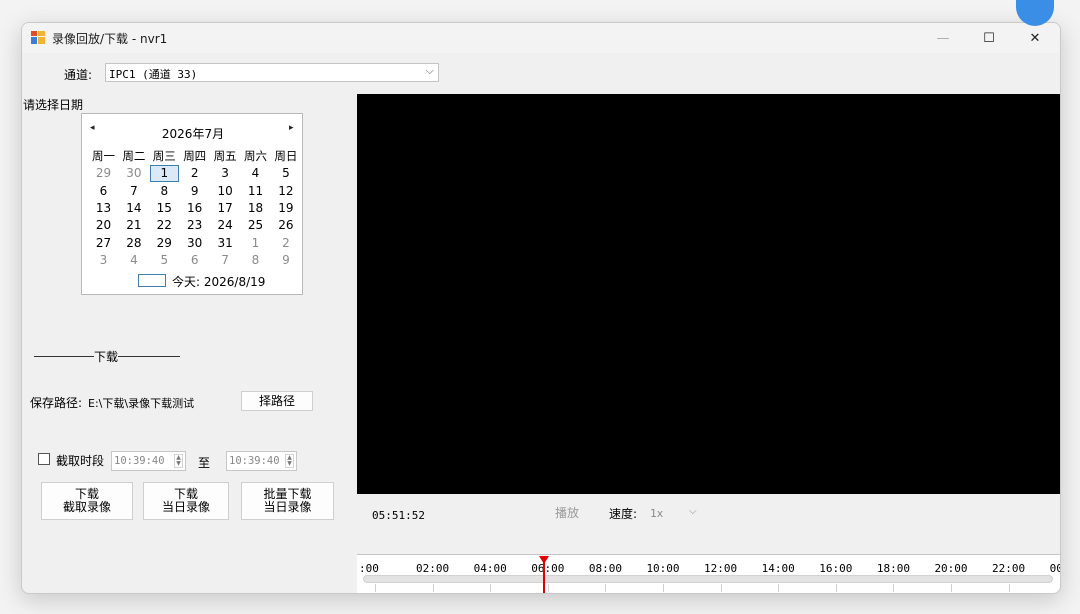 This screenshot has height=614, width=1080. What do you see at coordinates (951, 568) in the screenshot?
I see `timeline-hour-label: 20:00` at bounding box center [951, 568].